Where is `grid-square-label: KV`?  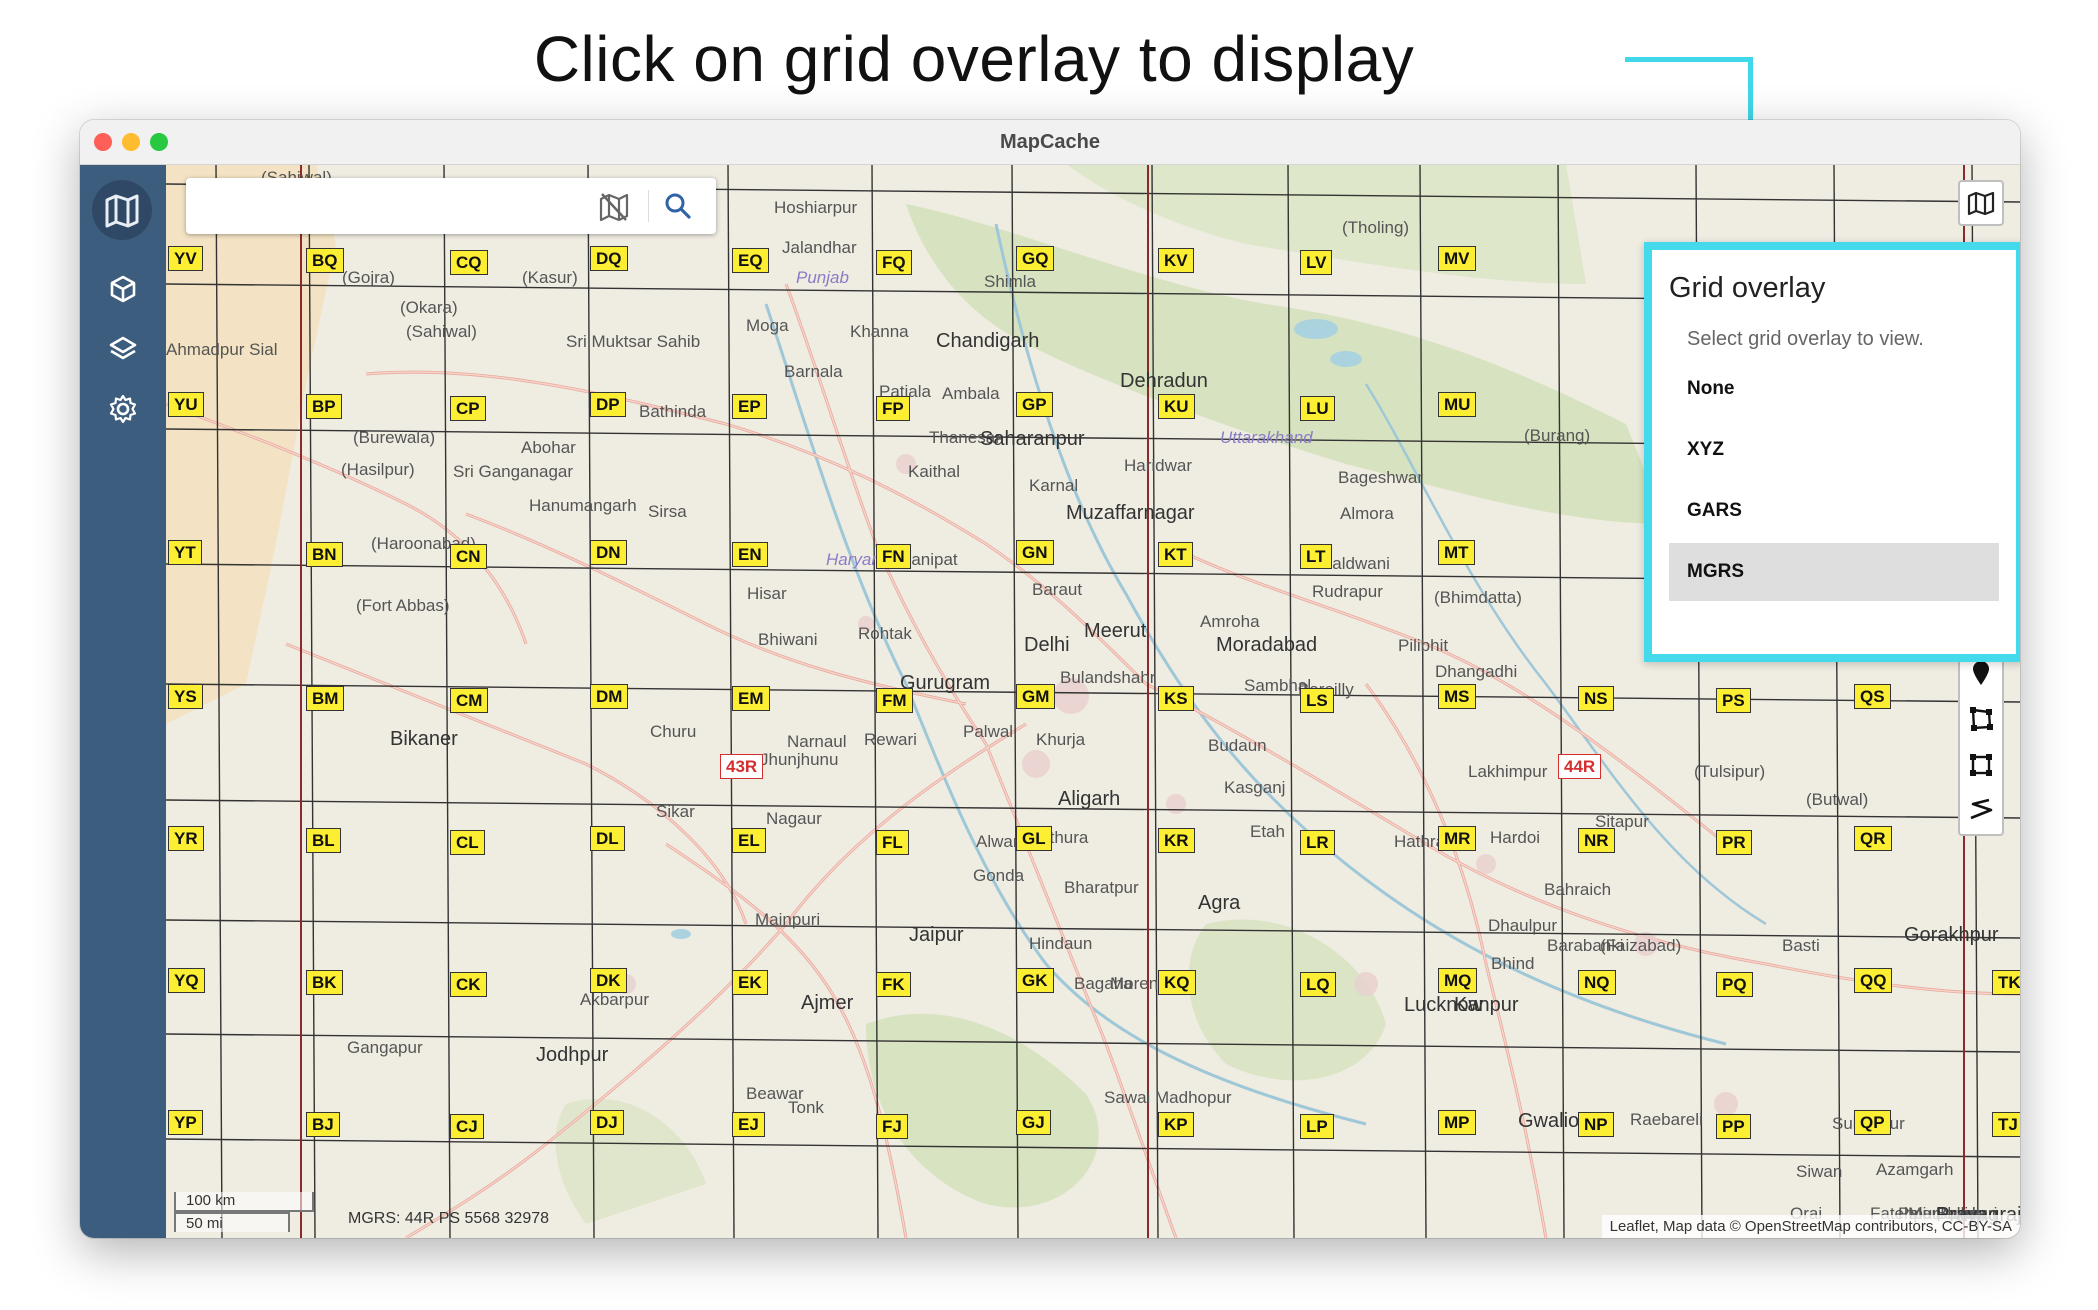 grid-square-label: KV is located at coordinates (1176, 260).